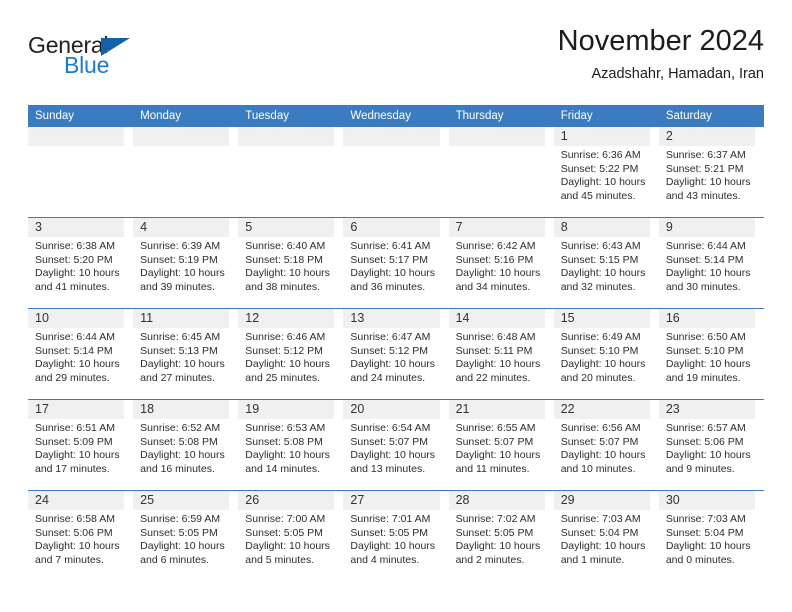 The height and width of the screenshot is (612, 792). What do you see at coordinates (284, 259) in the screenshot?
I see `sunset-time: Sunset: 5:18 PM` at bounding box center [284, 259].